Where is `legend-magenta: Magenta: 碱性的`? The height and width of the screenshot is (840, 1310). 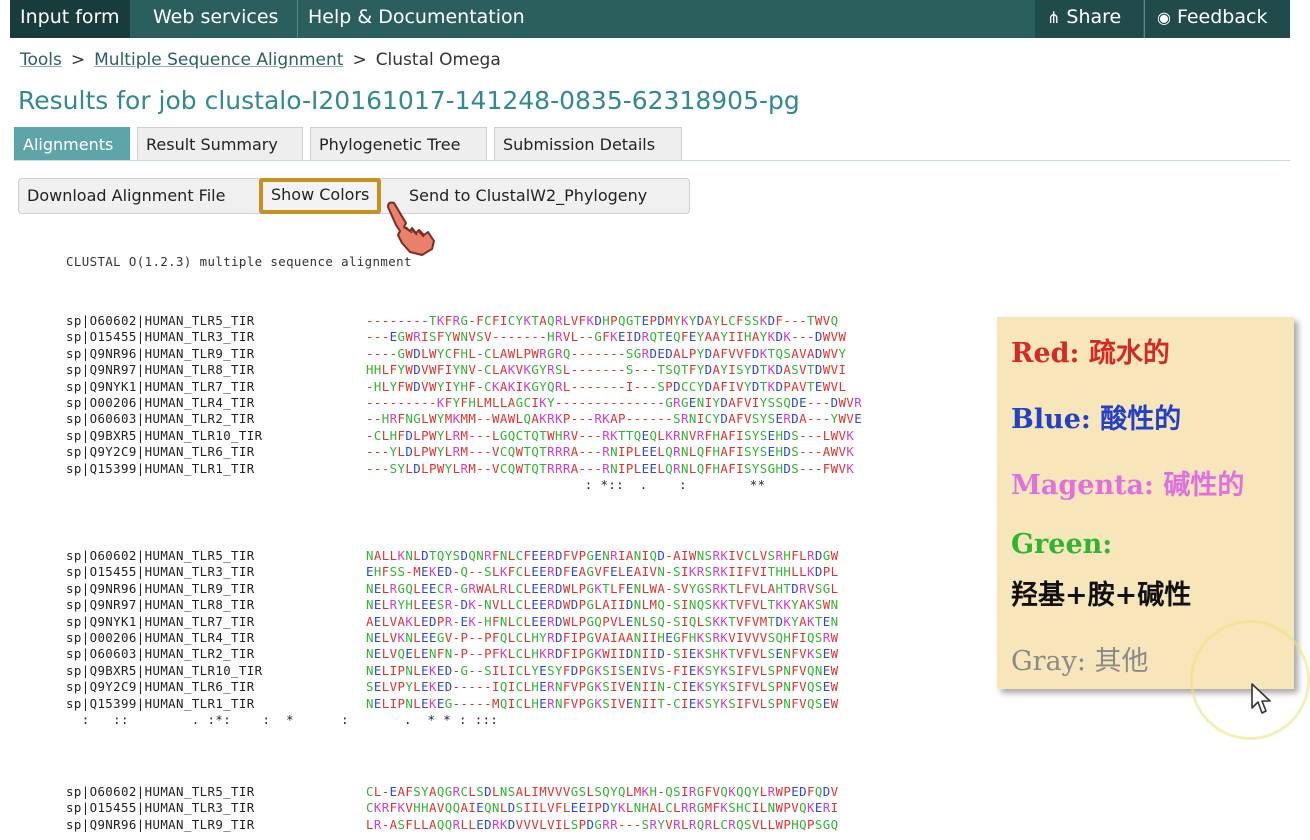
legend-magenta: Magenta: 碱性的 is located at coordinates (1128, 485).